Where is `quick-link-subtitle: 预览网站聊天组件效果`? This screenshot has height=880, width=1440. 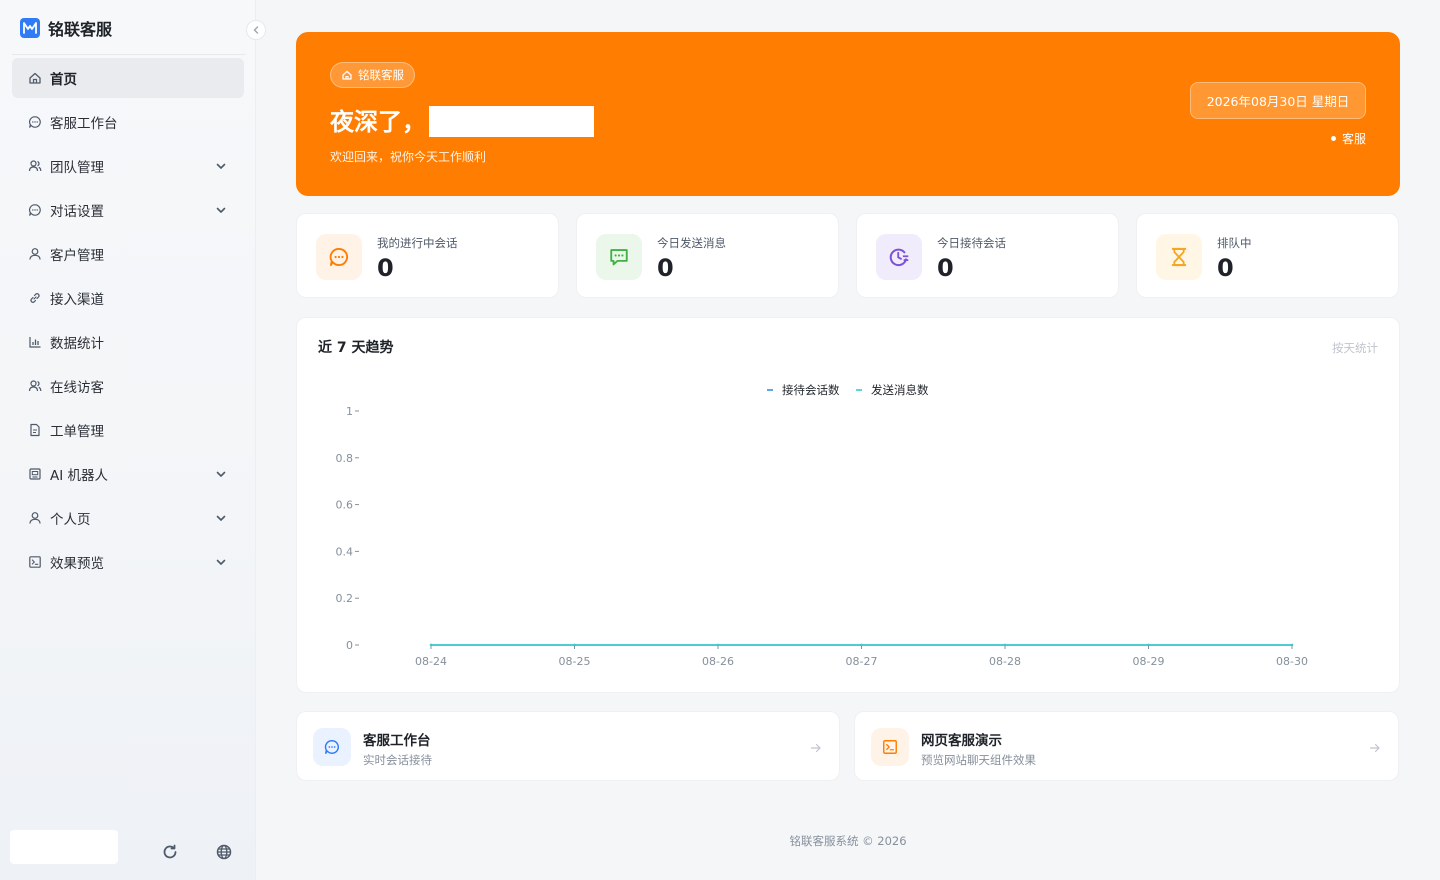 quick-link-subtitle: 预览网站聊天组件效果 is located at coordinates (978, 760).